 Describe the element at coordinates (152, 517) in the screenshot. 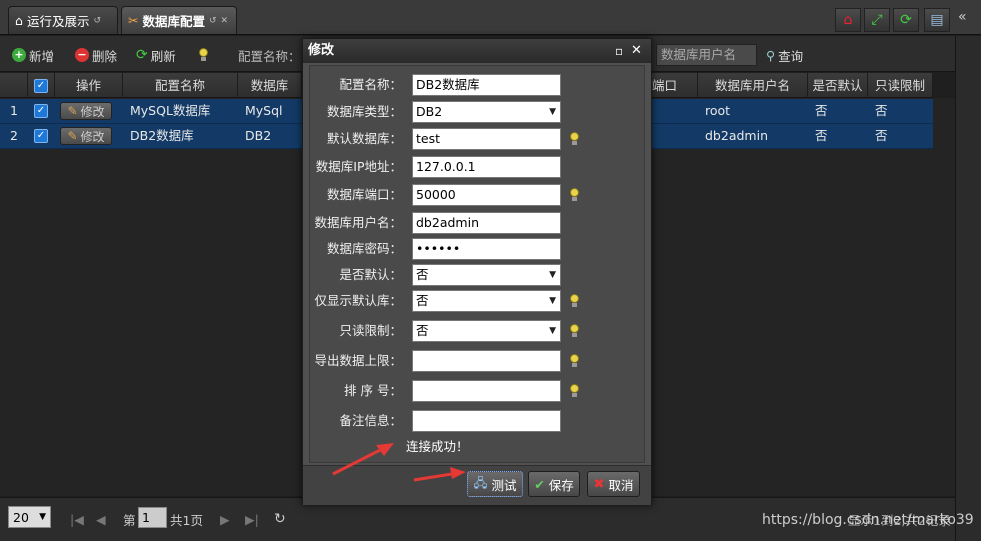

I see `page-number-input: 1` at that location.